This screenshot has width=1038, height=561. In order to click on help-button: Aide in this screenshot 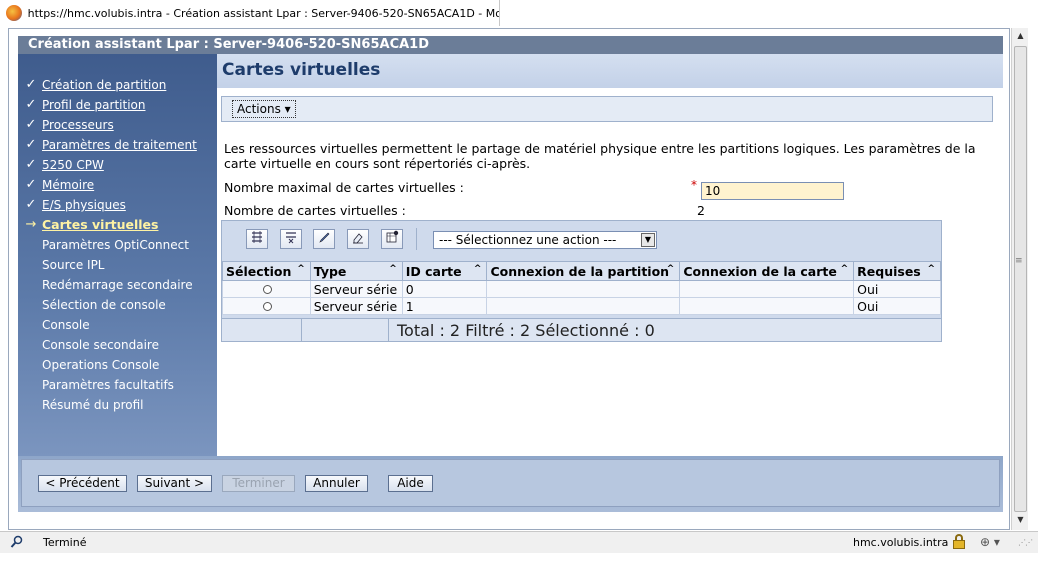, I will do `click(410, 483)`.